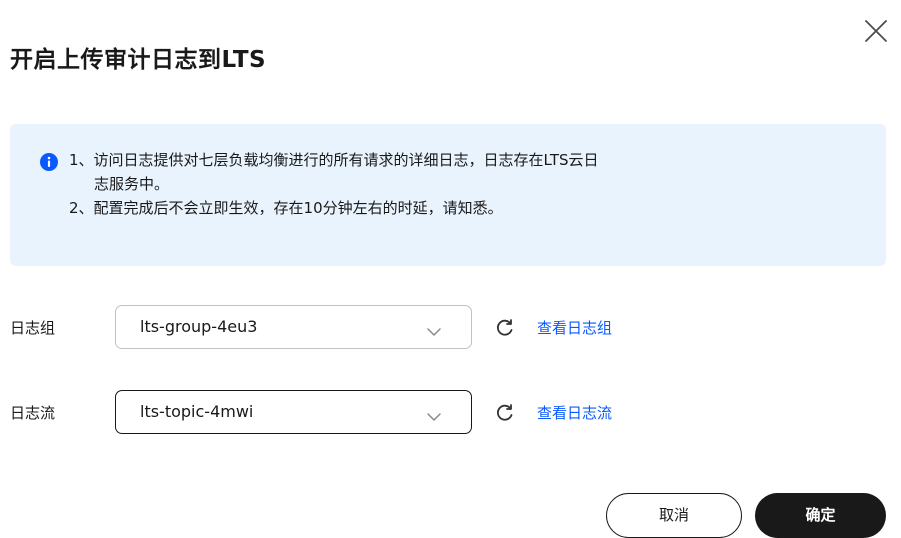  Describe the element at coordinates (505, 413) in the screenshot. I see `refresh-log-stream-icon` at that location.